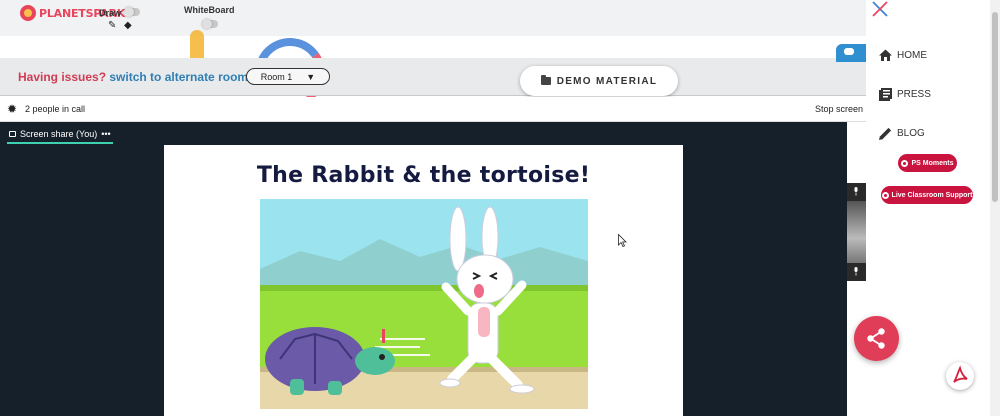 The width and height of the screenshot is (1000, 416). What do you see at coordinates (112, 25) in the screenshot?
I see `pencil-icon: ✎` at bounding box center [112, 25].